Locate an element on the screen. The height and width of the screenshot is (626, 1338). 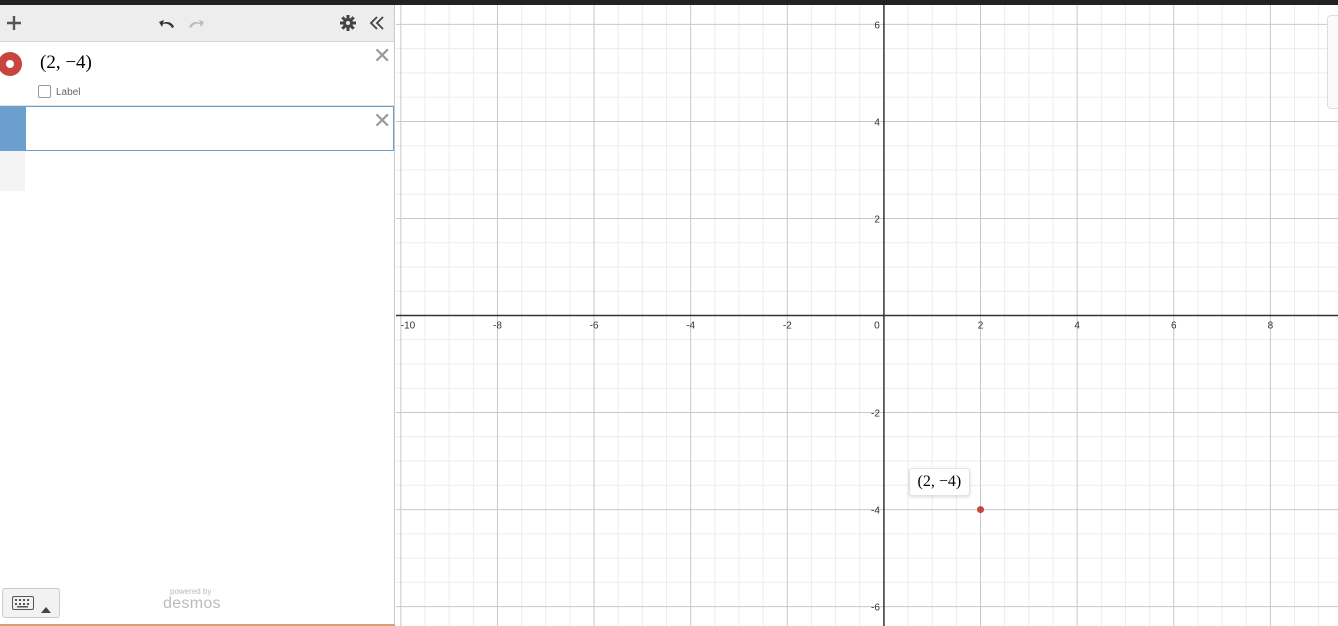
keypad-toggle-button is located at coordinates (31, 603).